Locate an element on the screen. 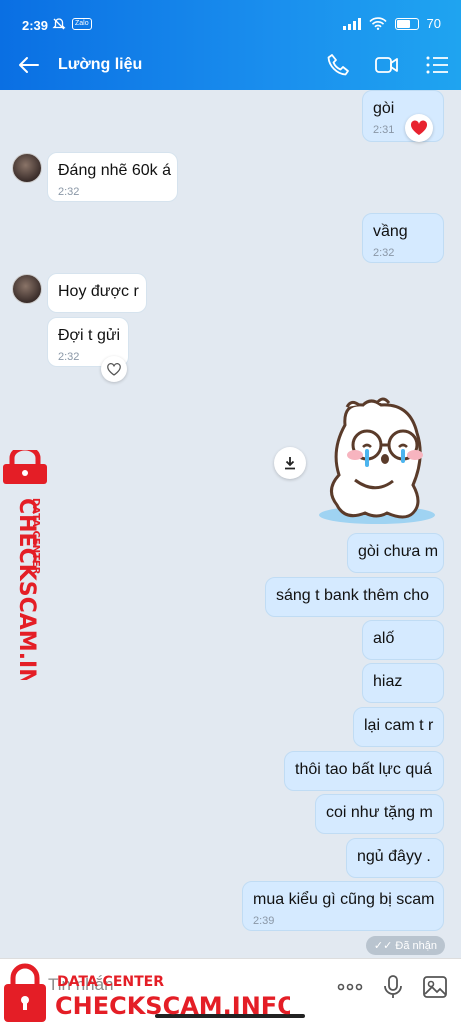 Image resolution: width=461 pixels, height=1024 pixels. chat-header: Lường liệu is located at coordinates (230, 65).